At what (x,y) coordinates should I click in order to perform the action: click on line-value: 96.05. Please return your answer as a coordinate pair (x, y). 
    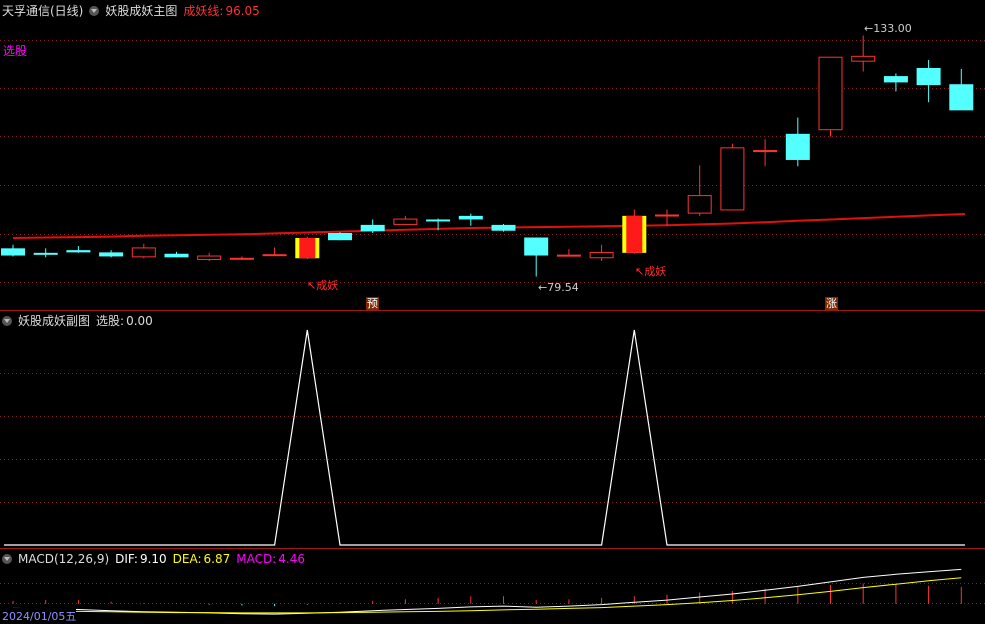
    Looking at the image, I should click on (242, 11).